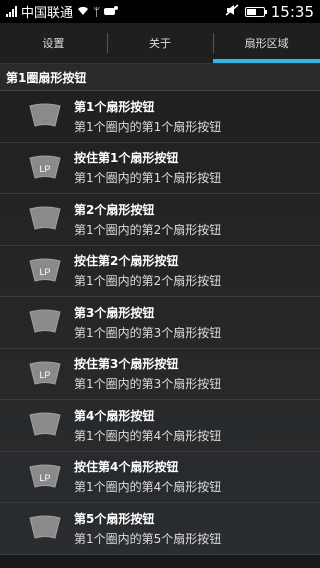 This screenshot has height=568, width=320. What do you see at coordinates (126, 261) in the screenshot?
I see `item-title: 按住第2个扇形按钮` at bounding box center [126, 261].